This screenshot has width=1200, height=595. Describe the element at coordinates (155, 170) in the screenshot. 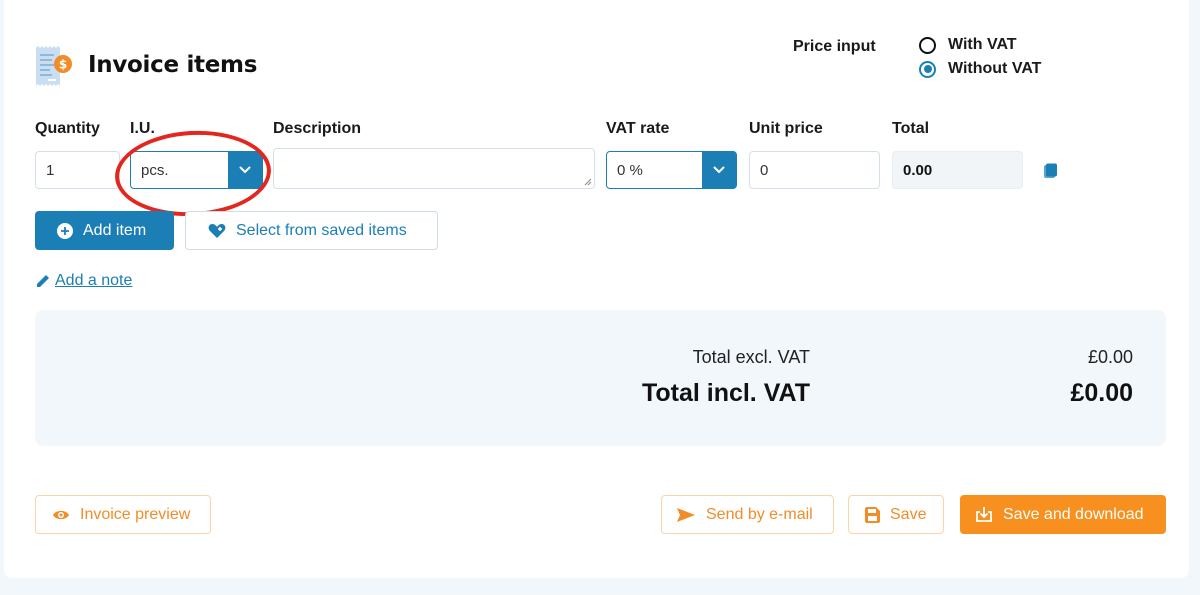

I see `unit-value: pcs.` at that location.